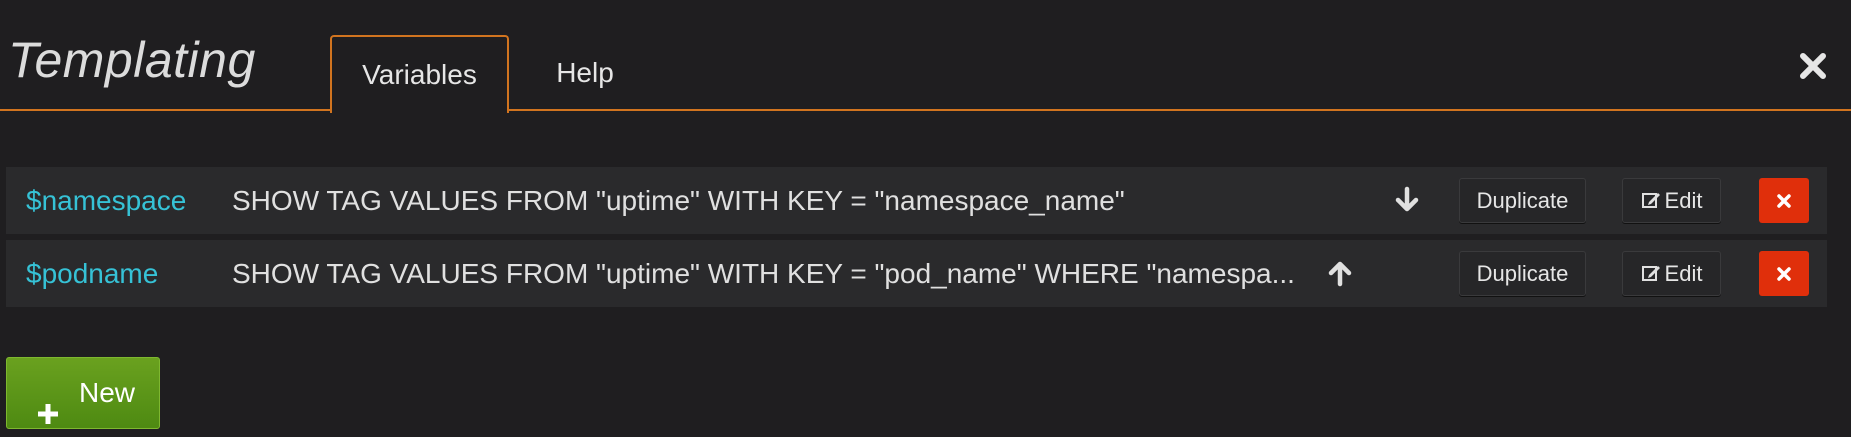 The image size is (1851, 437). Describe the element at coordinates (107, 392) in the screenshot. I see `new-button-label: New` at that location.